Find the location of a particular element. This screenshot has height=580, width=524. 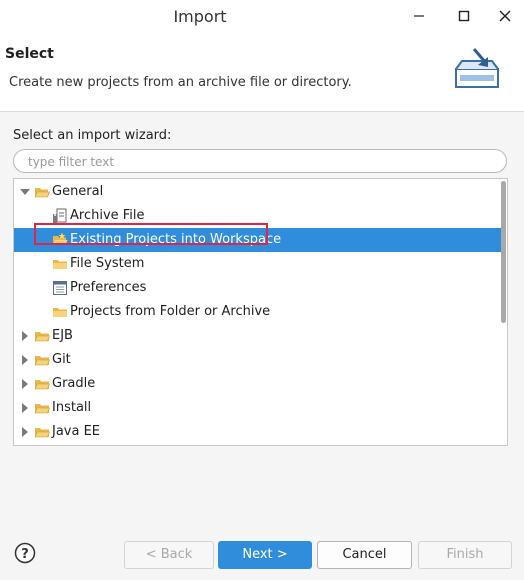

maximize-icon is located at coordinates (464, 16).